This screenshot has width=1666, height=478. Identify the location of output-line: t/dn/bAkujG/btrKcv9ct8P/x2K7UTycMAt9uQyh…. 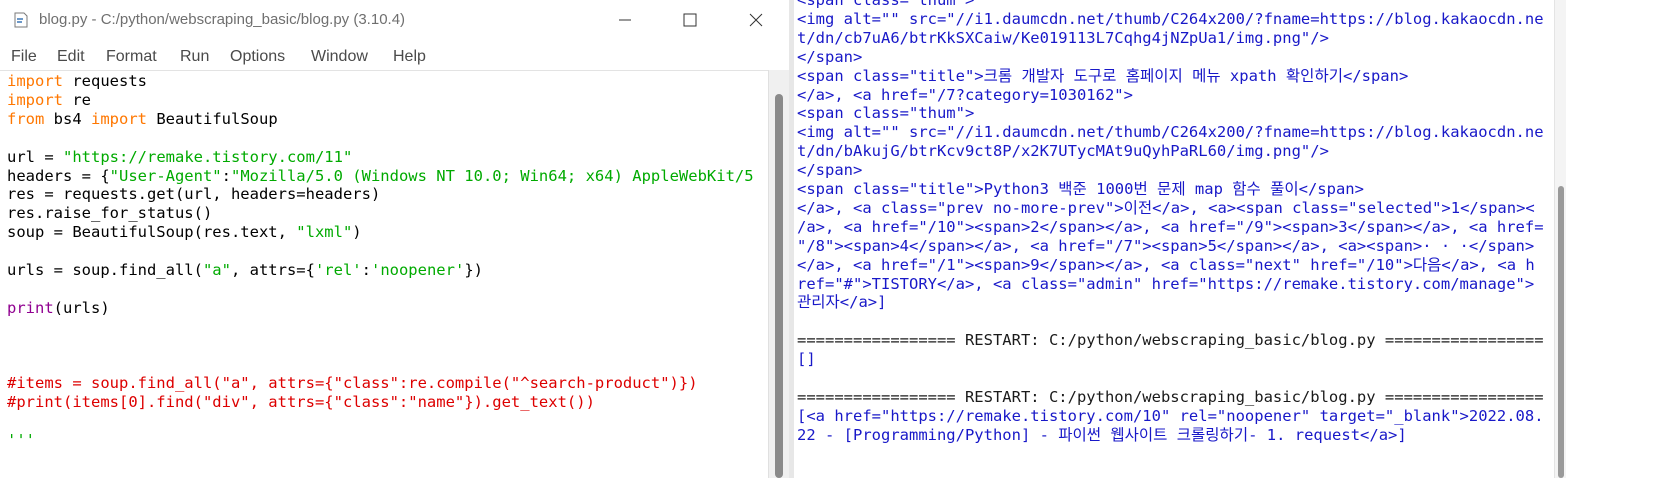
(1063, 151).